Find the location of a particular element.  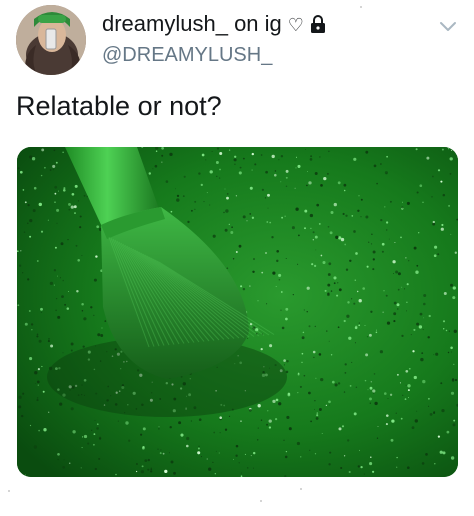

avatar-photo-icon is located at coordinates (51, 40).